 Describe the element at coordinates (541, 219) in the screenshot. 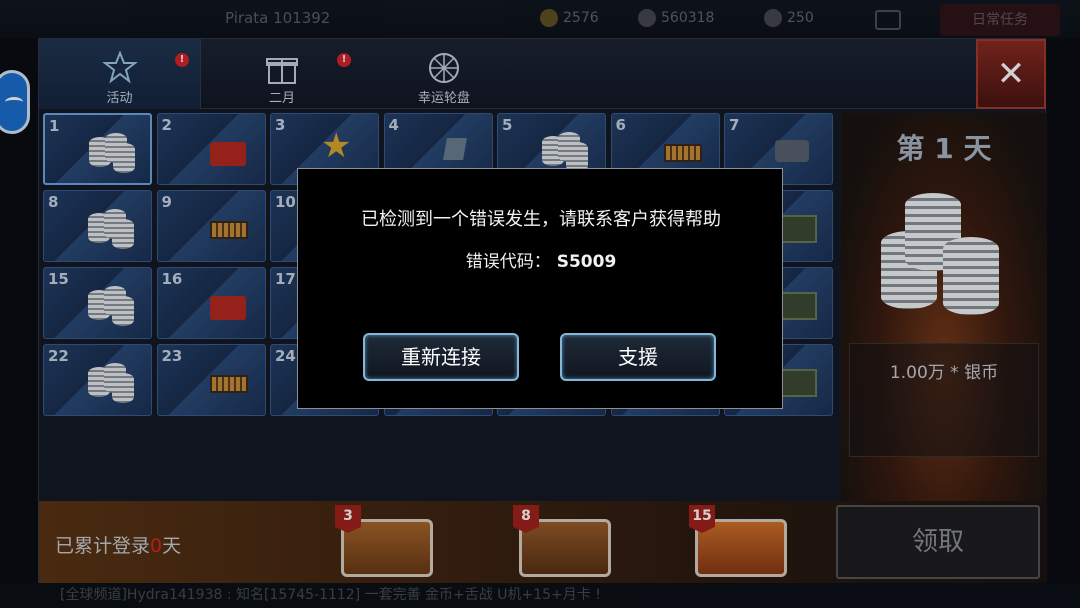

I see `error-message: 已检测到一个错误发生，请联系客户获得帮助` at that location.